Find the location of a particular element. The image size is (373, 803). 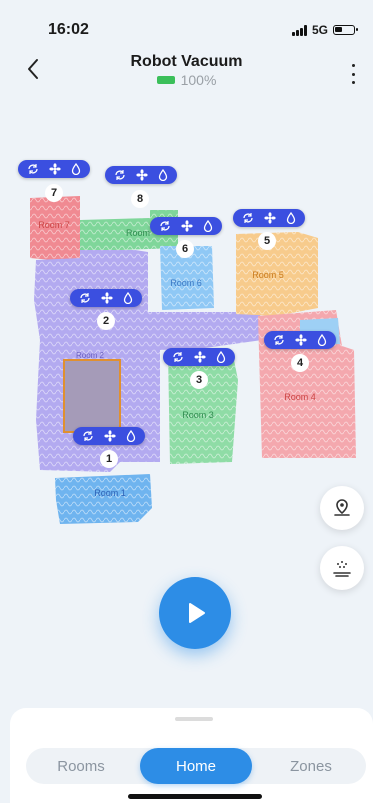

more-options-button is located at coordinates (353, 74).